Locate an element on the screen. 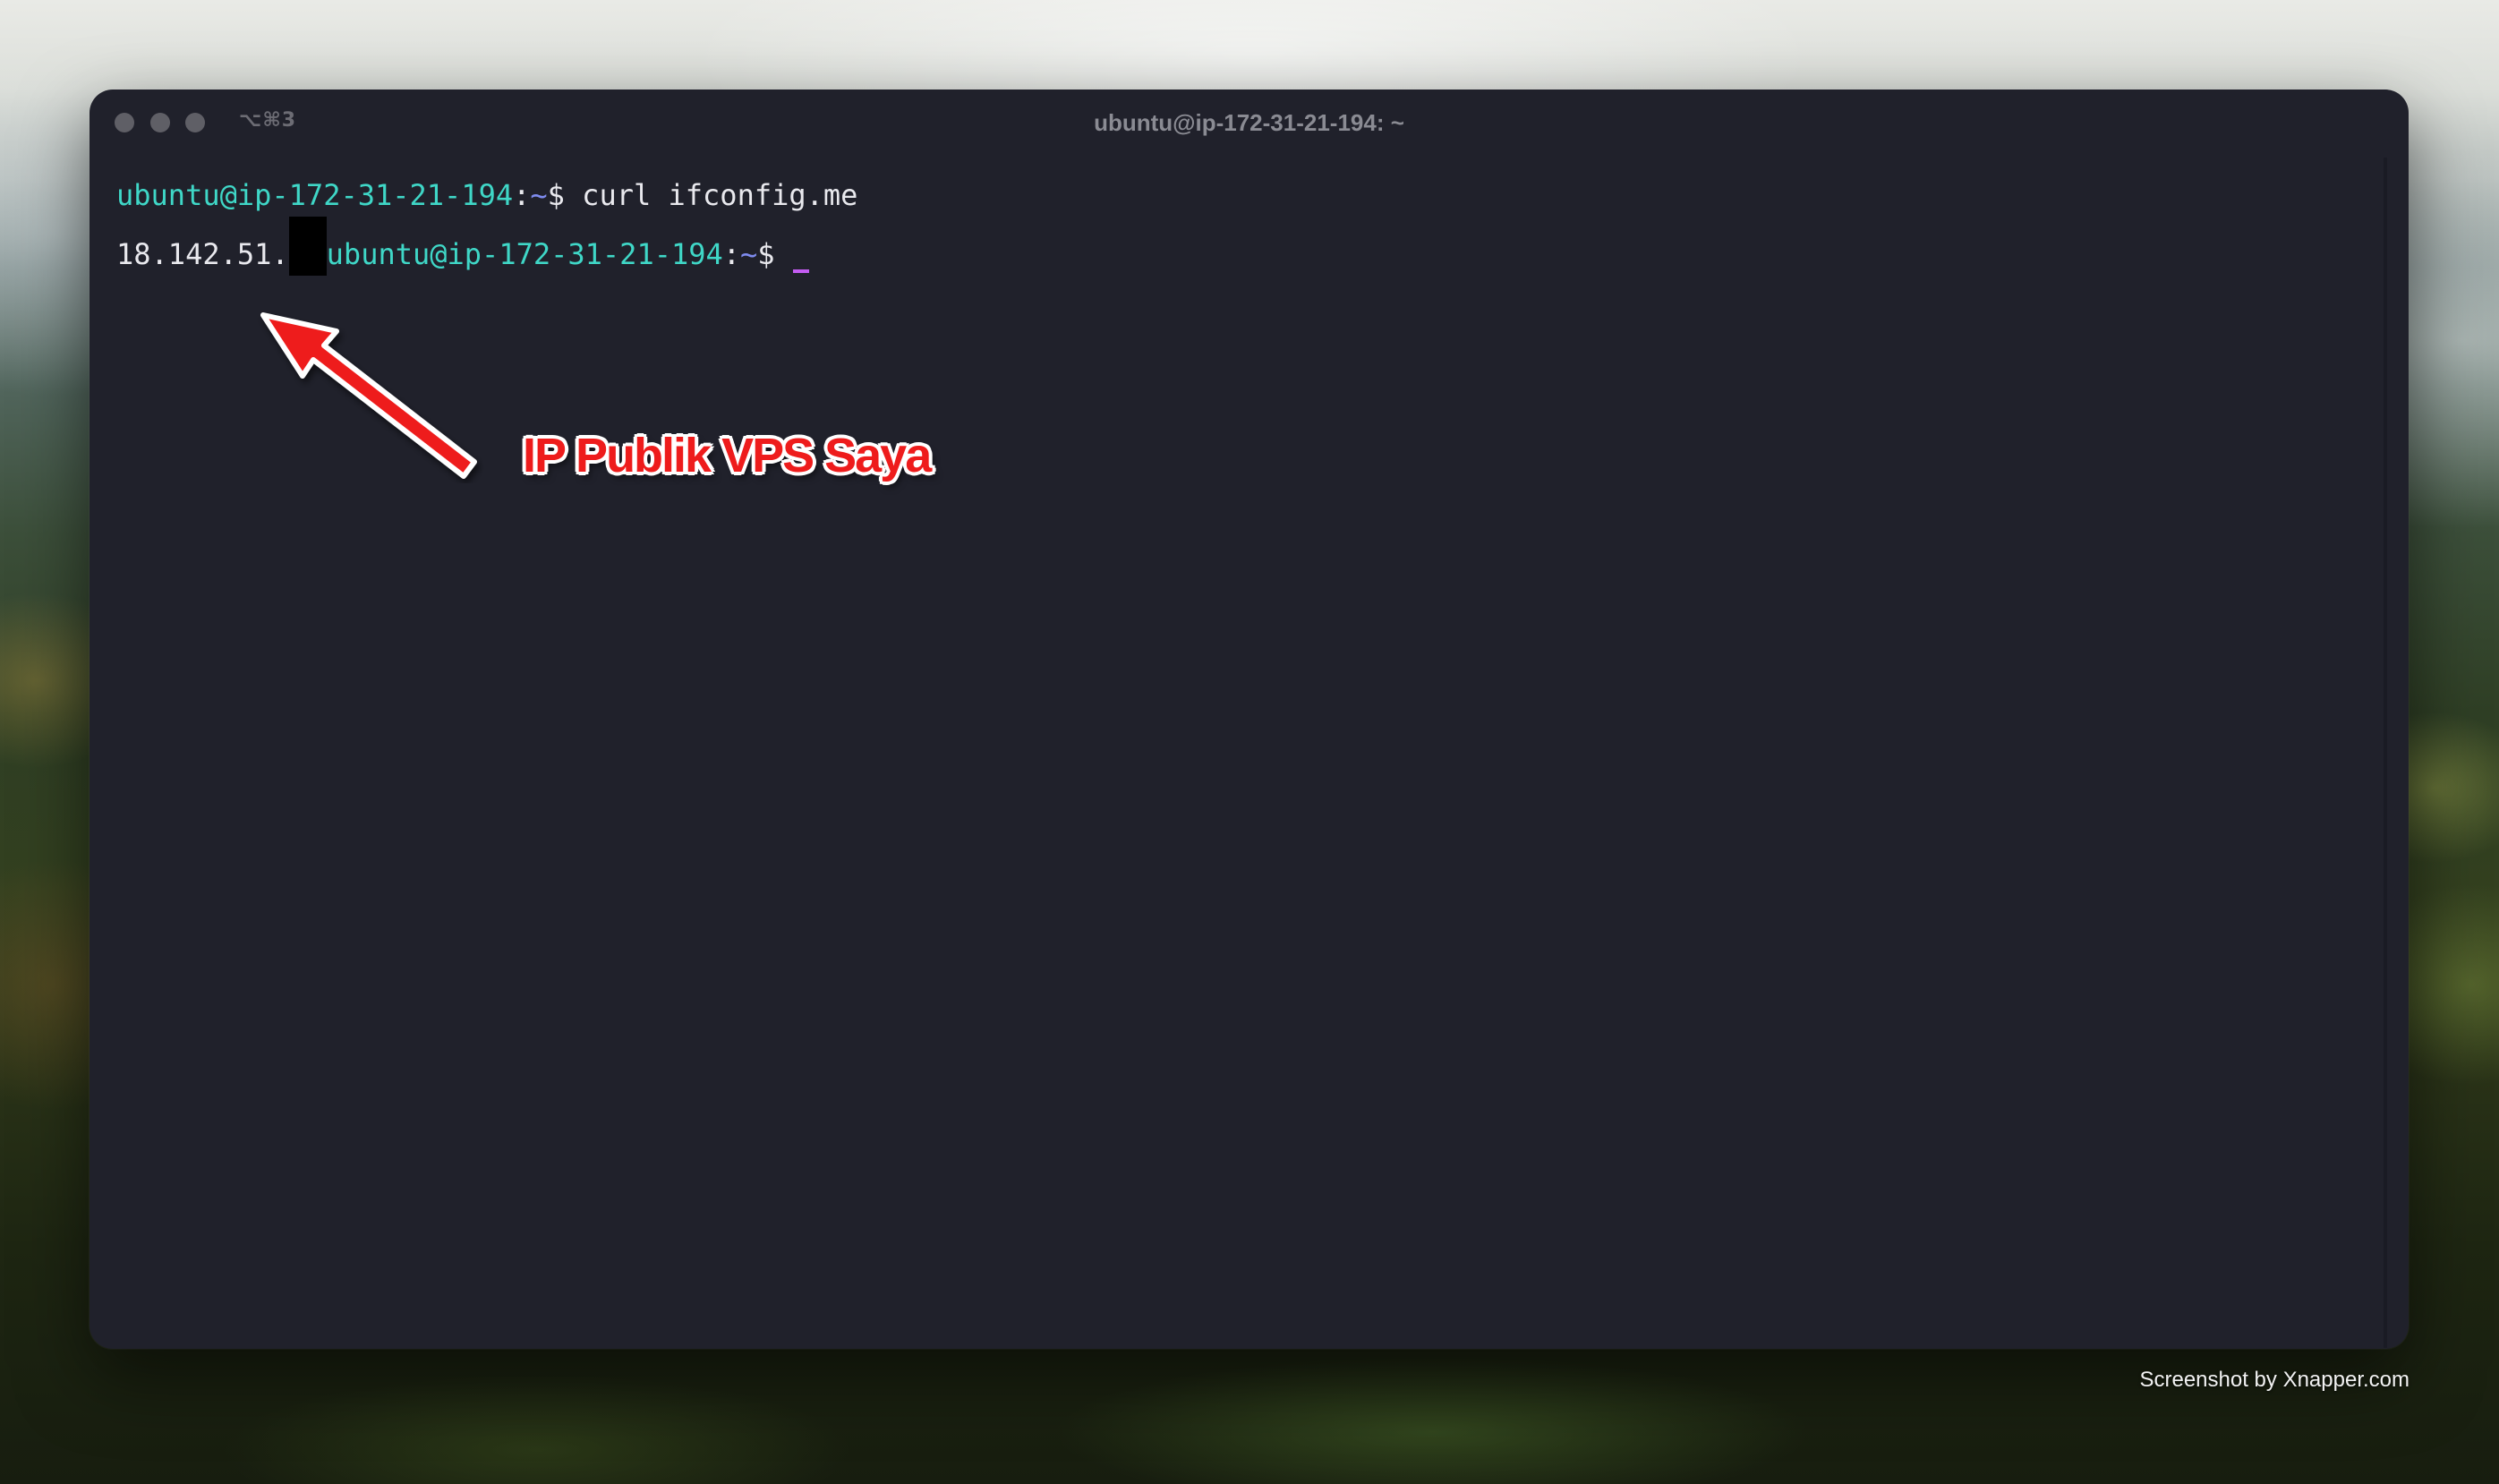 The image size is (2499, 1484). window-title: ubuntu@ip-172-31-21-194: ~ is located at coordinates (1249, 122).